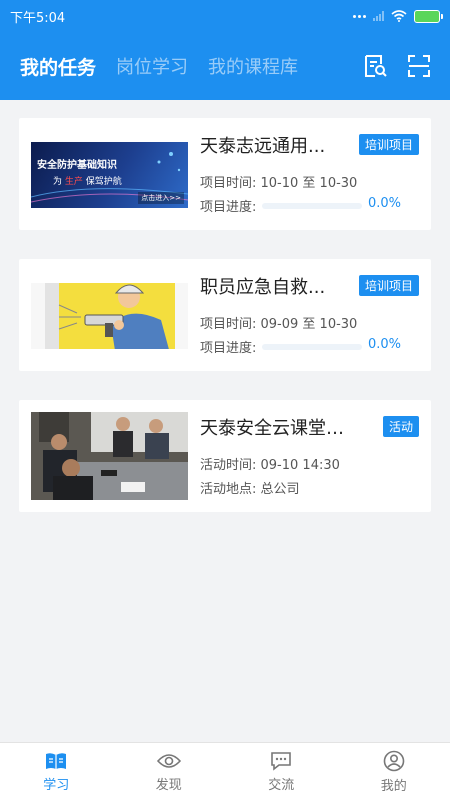  What do you see at coordinates (109, 175) in the screenshot?
I see `course-cover-image: 安全防护基础知识 为 生产 保驾护航 点击进入>>` at bounding box center [109, 175].